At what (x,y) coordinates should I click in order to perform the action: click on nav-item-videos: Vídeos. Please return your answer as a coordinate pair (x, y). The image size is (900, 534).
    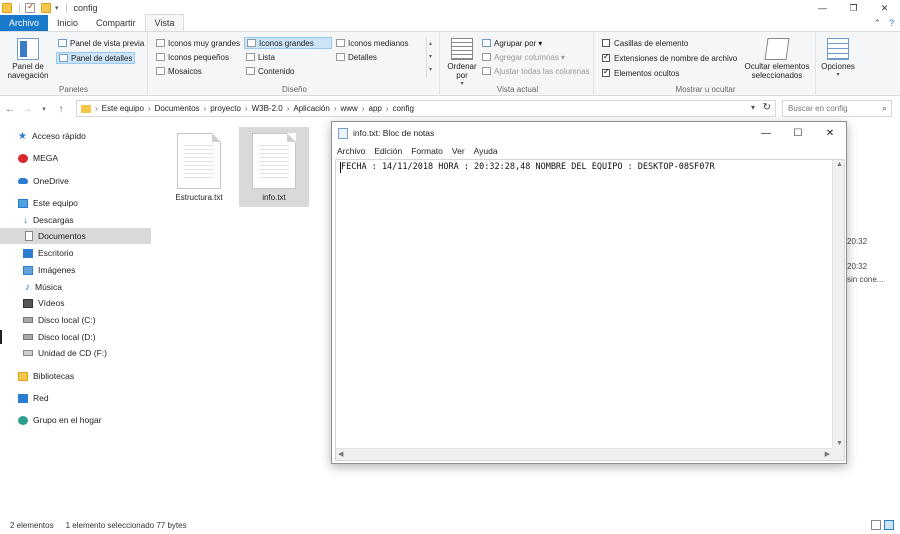
    Looking at the image, I should click on (75, 303).